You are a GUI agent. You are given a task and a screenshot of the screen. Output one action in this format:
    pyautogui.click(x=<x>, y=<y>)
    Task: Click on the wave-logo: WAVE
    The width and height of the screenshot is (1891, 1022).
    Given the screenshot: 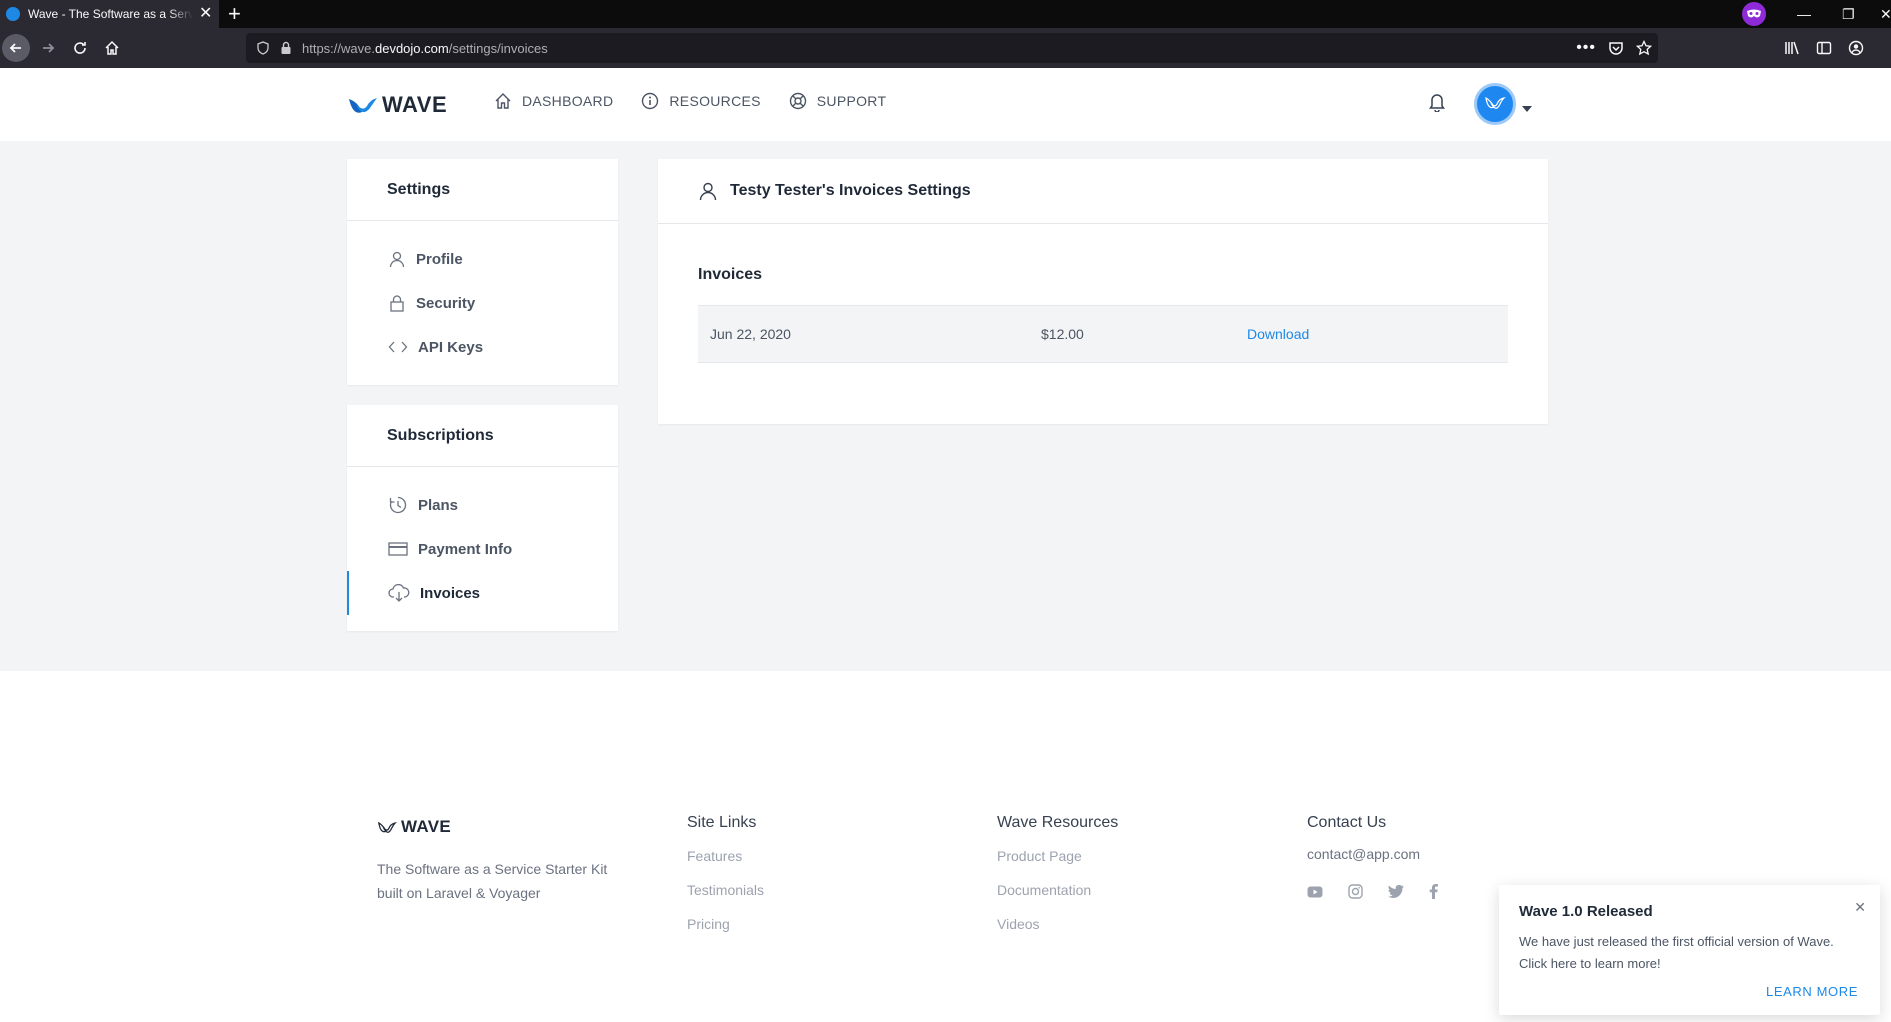 What is the action you would take?
    pyautogui.click(x=397, y=105)
    